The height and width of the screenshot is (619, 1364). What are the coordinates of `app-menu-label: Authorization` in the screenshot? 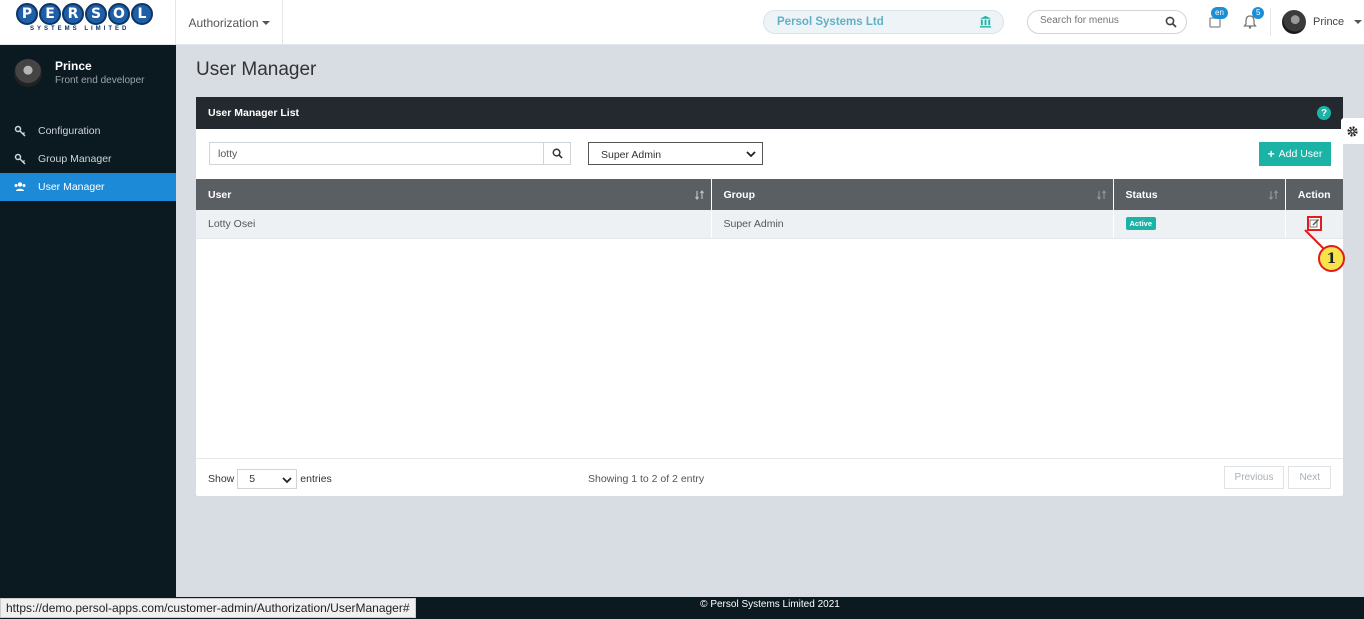 It's located at (223, 22).